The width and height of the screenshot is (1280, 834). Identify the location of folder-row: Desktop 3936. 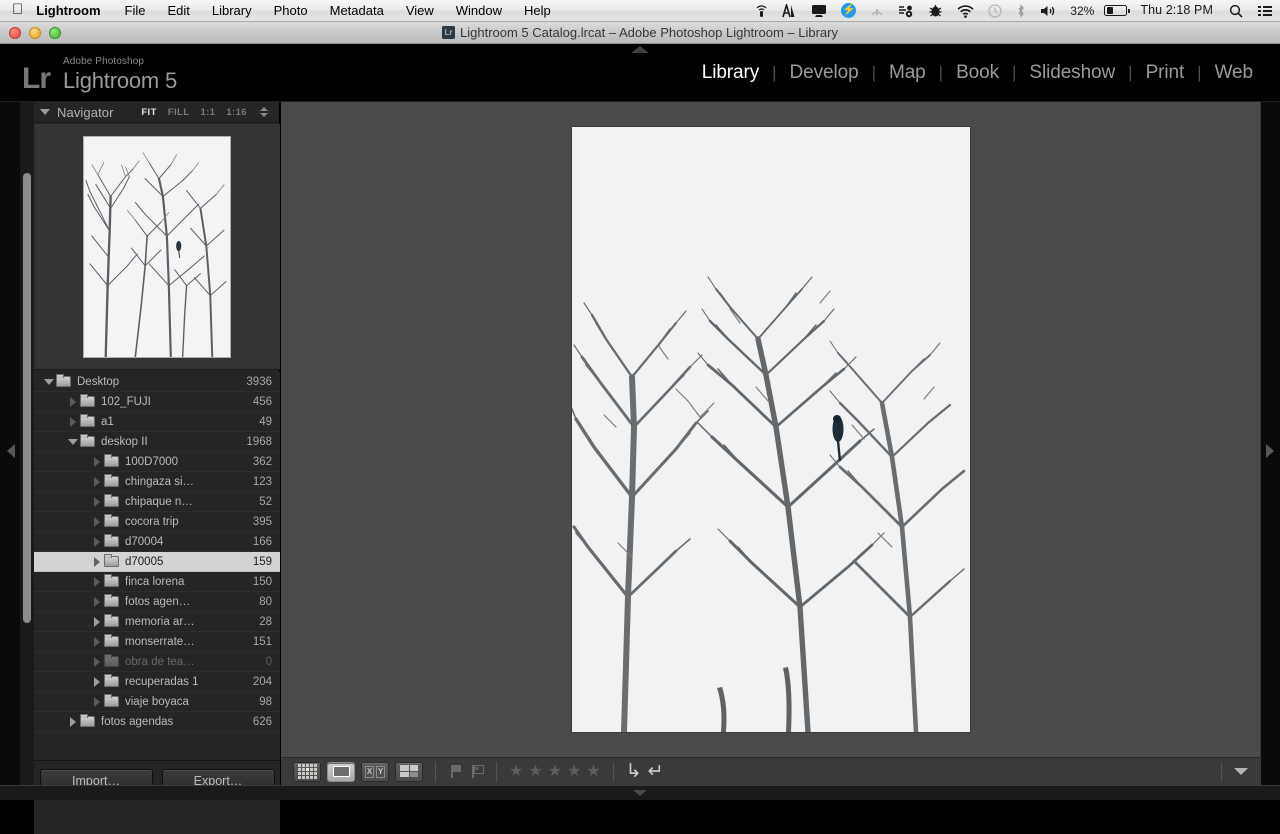
(157, 382).